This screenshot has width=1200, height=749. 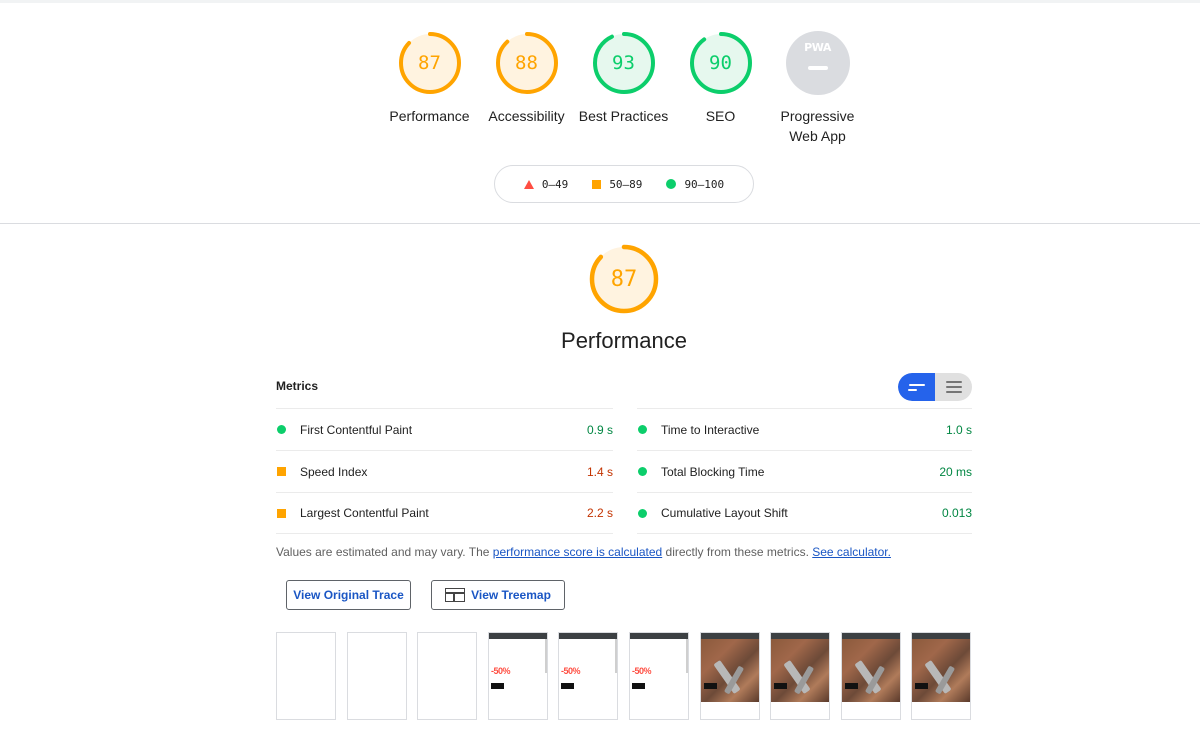 I want to click on metric-row: First Contentful Paint 0.9 s, so click(x=444, y=429).